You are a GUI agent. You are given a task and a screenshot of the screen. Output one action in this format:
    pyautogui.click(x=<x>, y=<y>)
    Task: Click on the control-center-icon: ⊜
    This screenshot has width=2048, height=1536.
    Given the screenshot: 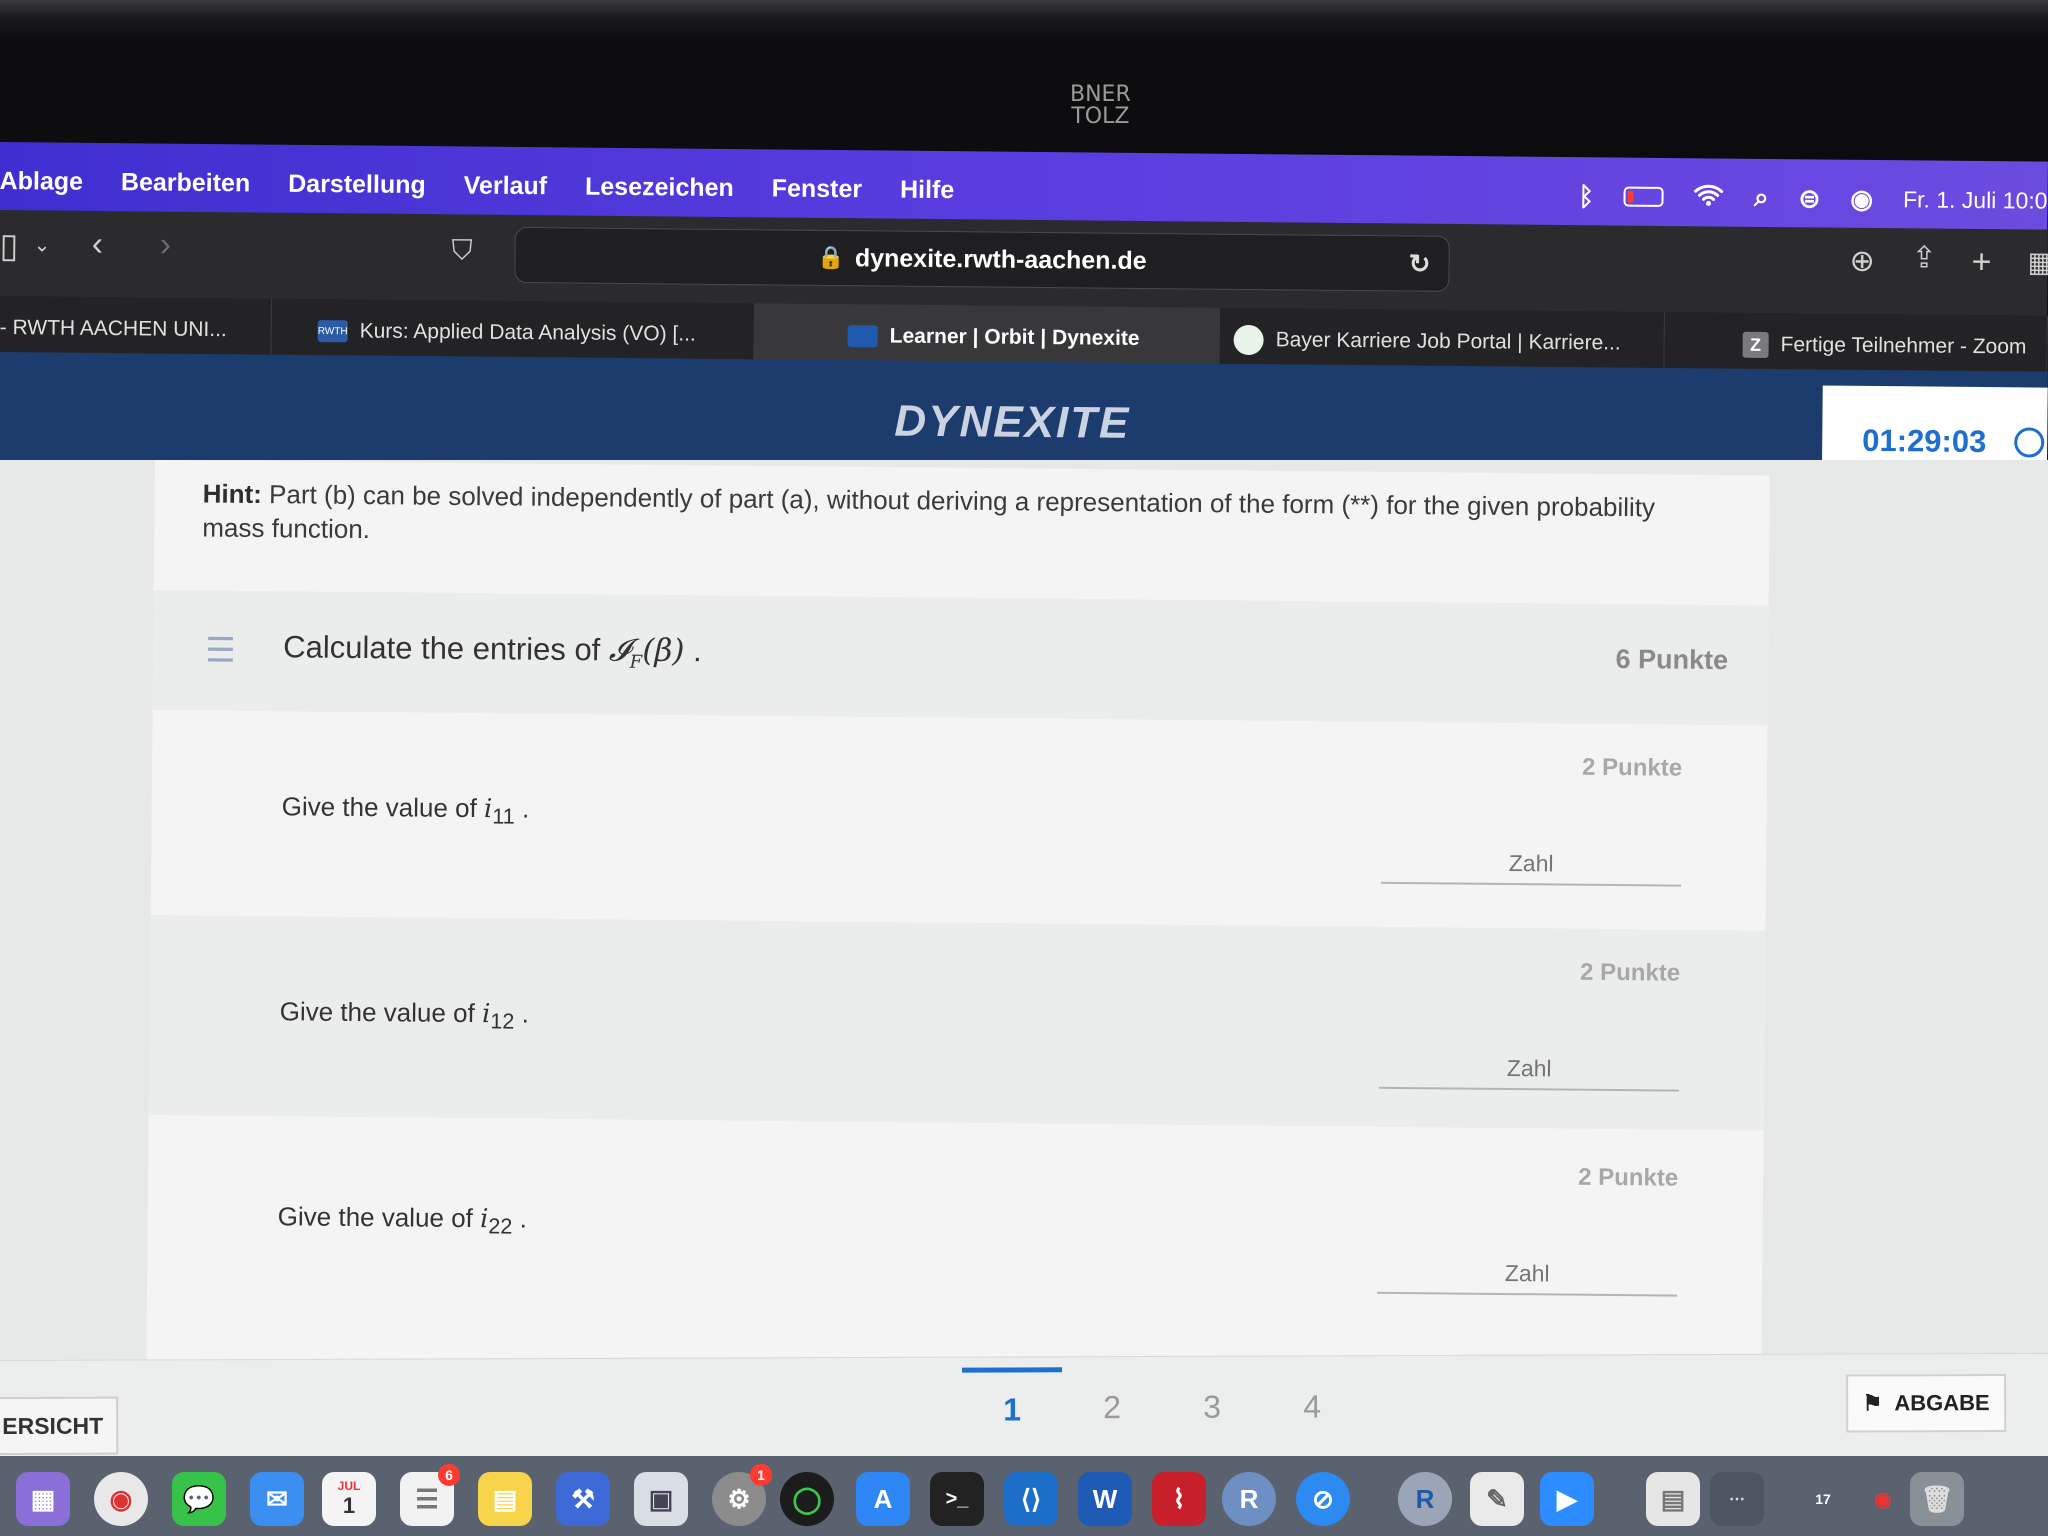 What is the action you would take?
    pyautogui.click(x=1809, y=198)
    